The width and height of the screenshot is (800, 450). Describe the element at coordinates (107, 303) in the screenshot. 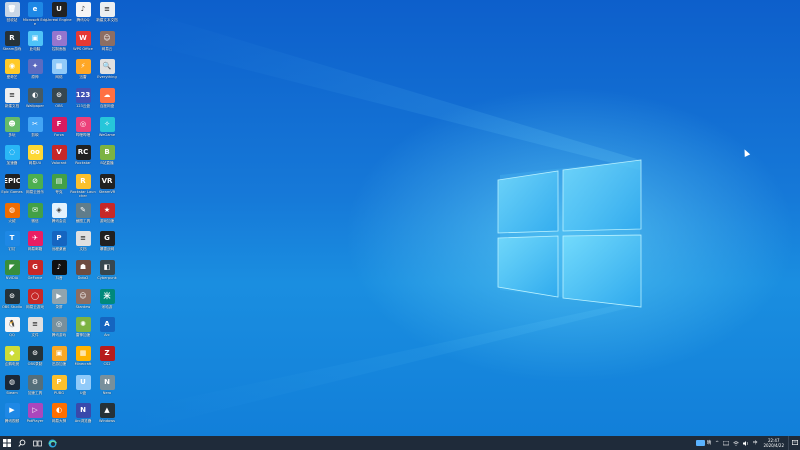

I see `desktop-icon: 米米哈游` at that location.